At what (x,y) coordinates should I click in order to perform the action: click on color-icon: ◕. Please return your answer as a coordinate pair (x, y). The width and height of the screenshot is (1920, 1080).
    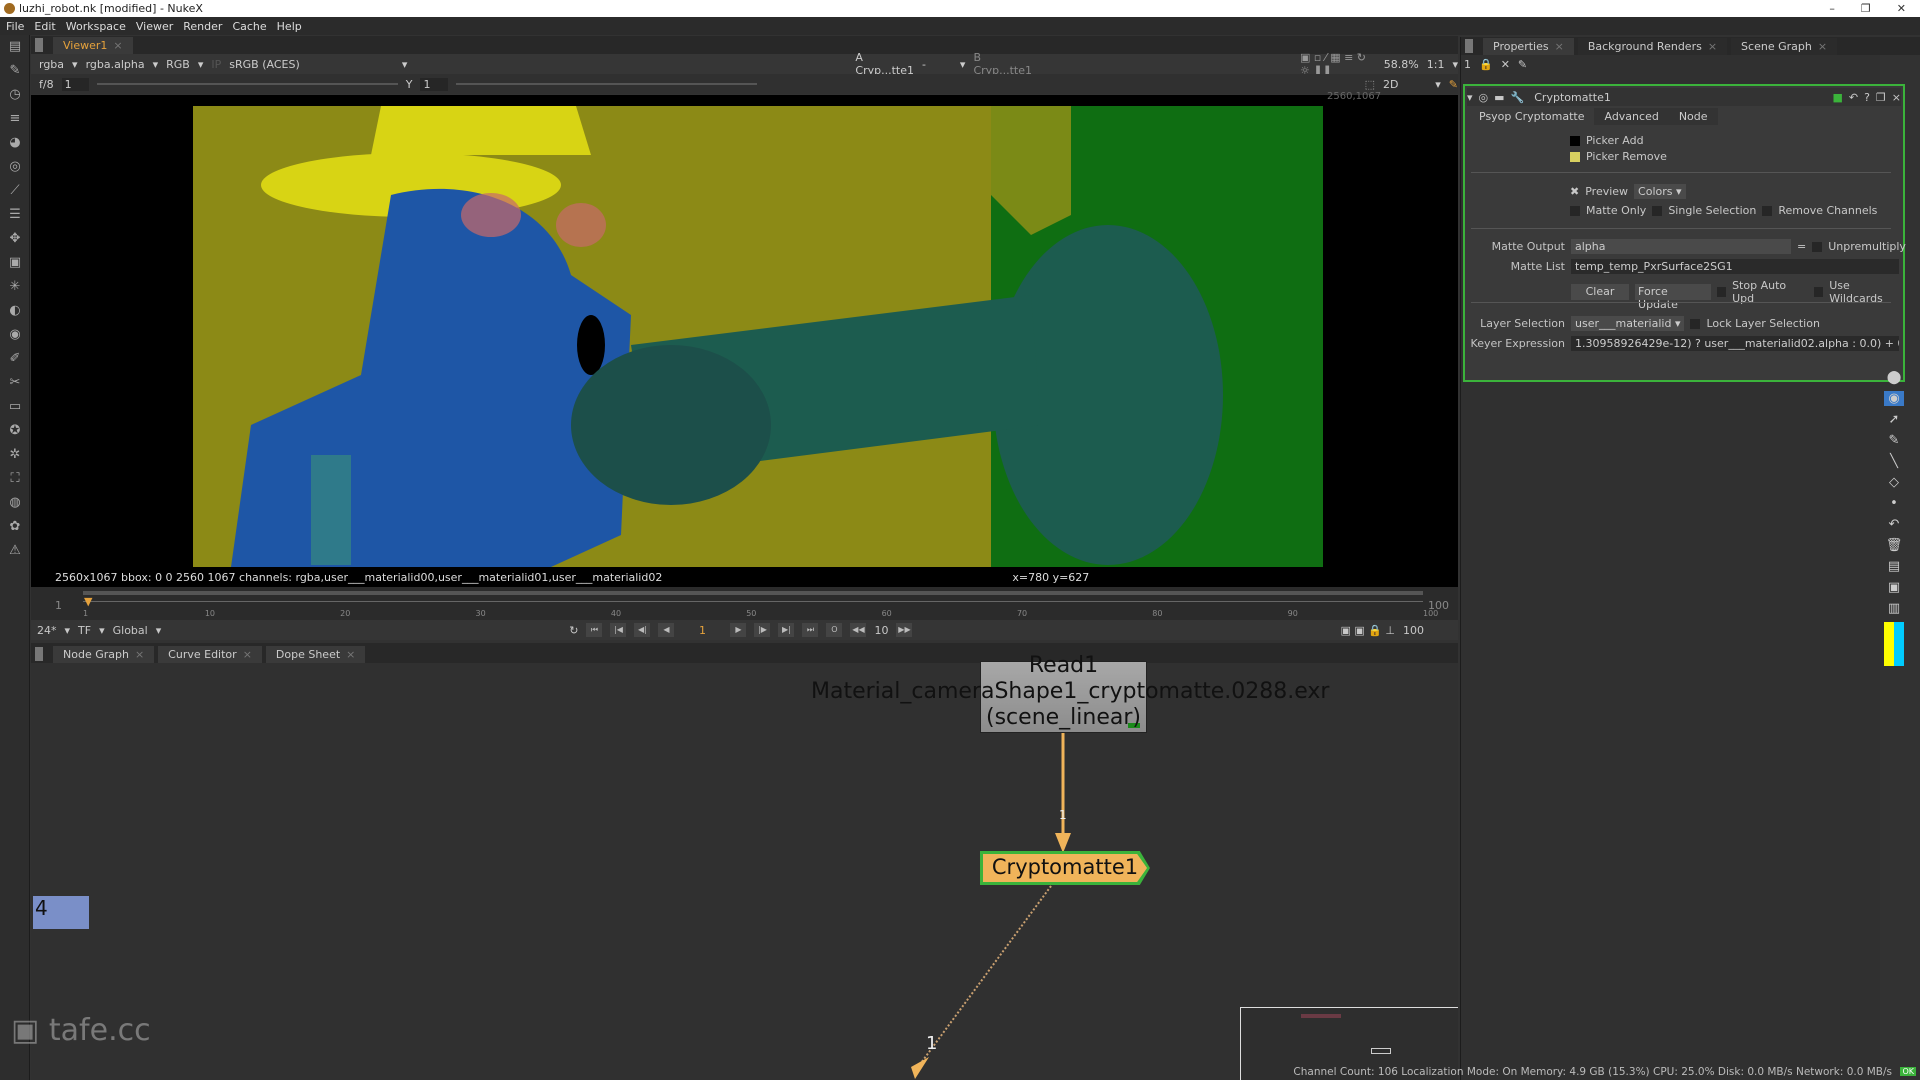
    Looking at the image, I should click on (15, 143).